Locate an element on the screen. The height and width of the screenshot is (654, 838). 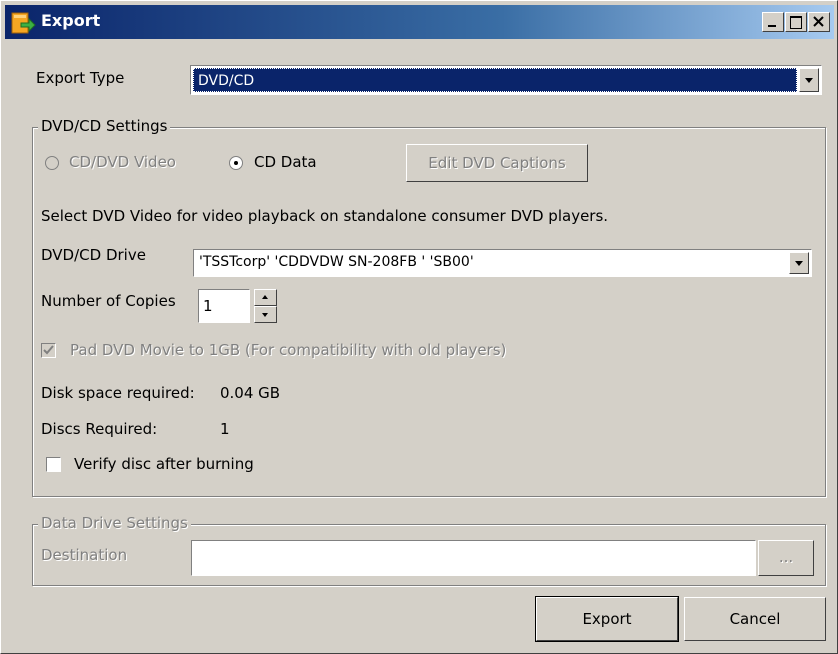
export-button-label: Export is located at coordinates (607, 619).